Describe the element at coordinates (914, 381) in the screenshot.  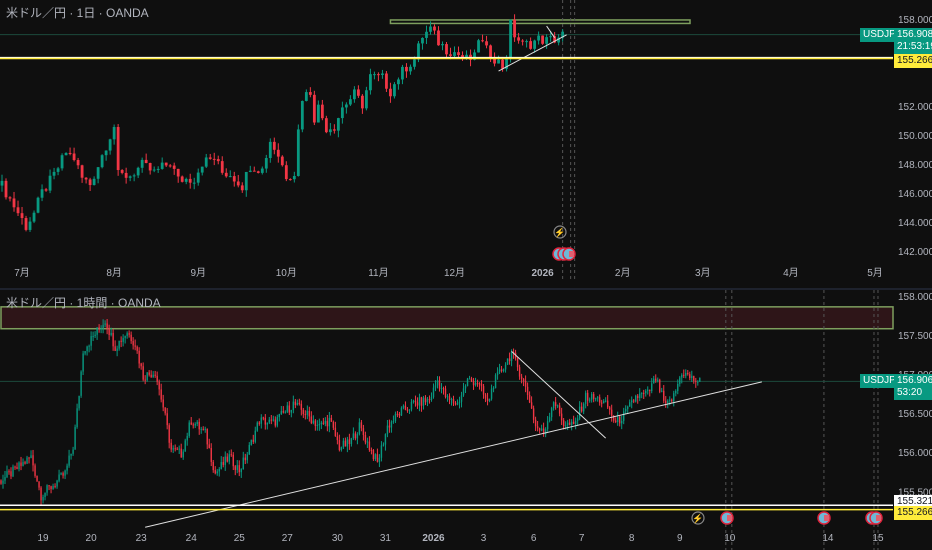
I see `last-price: 156.906` at that location.